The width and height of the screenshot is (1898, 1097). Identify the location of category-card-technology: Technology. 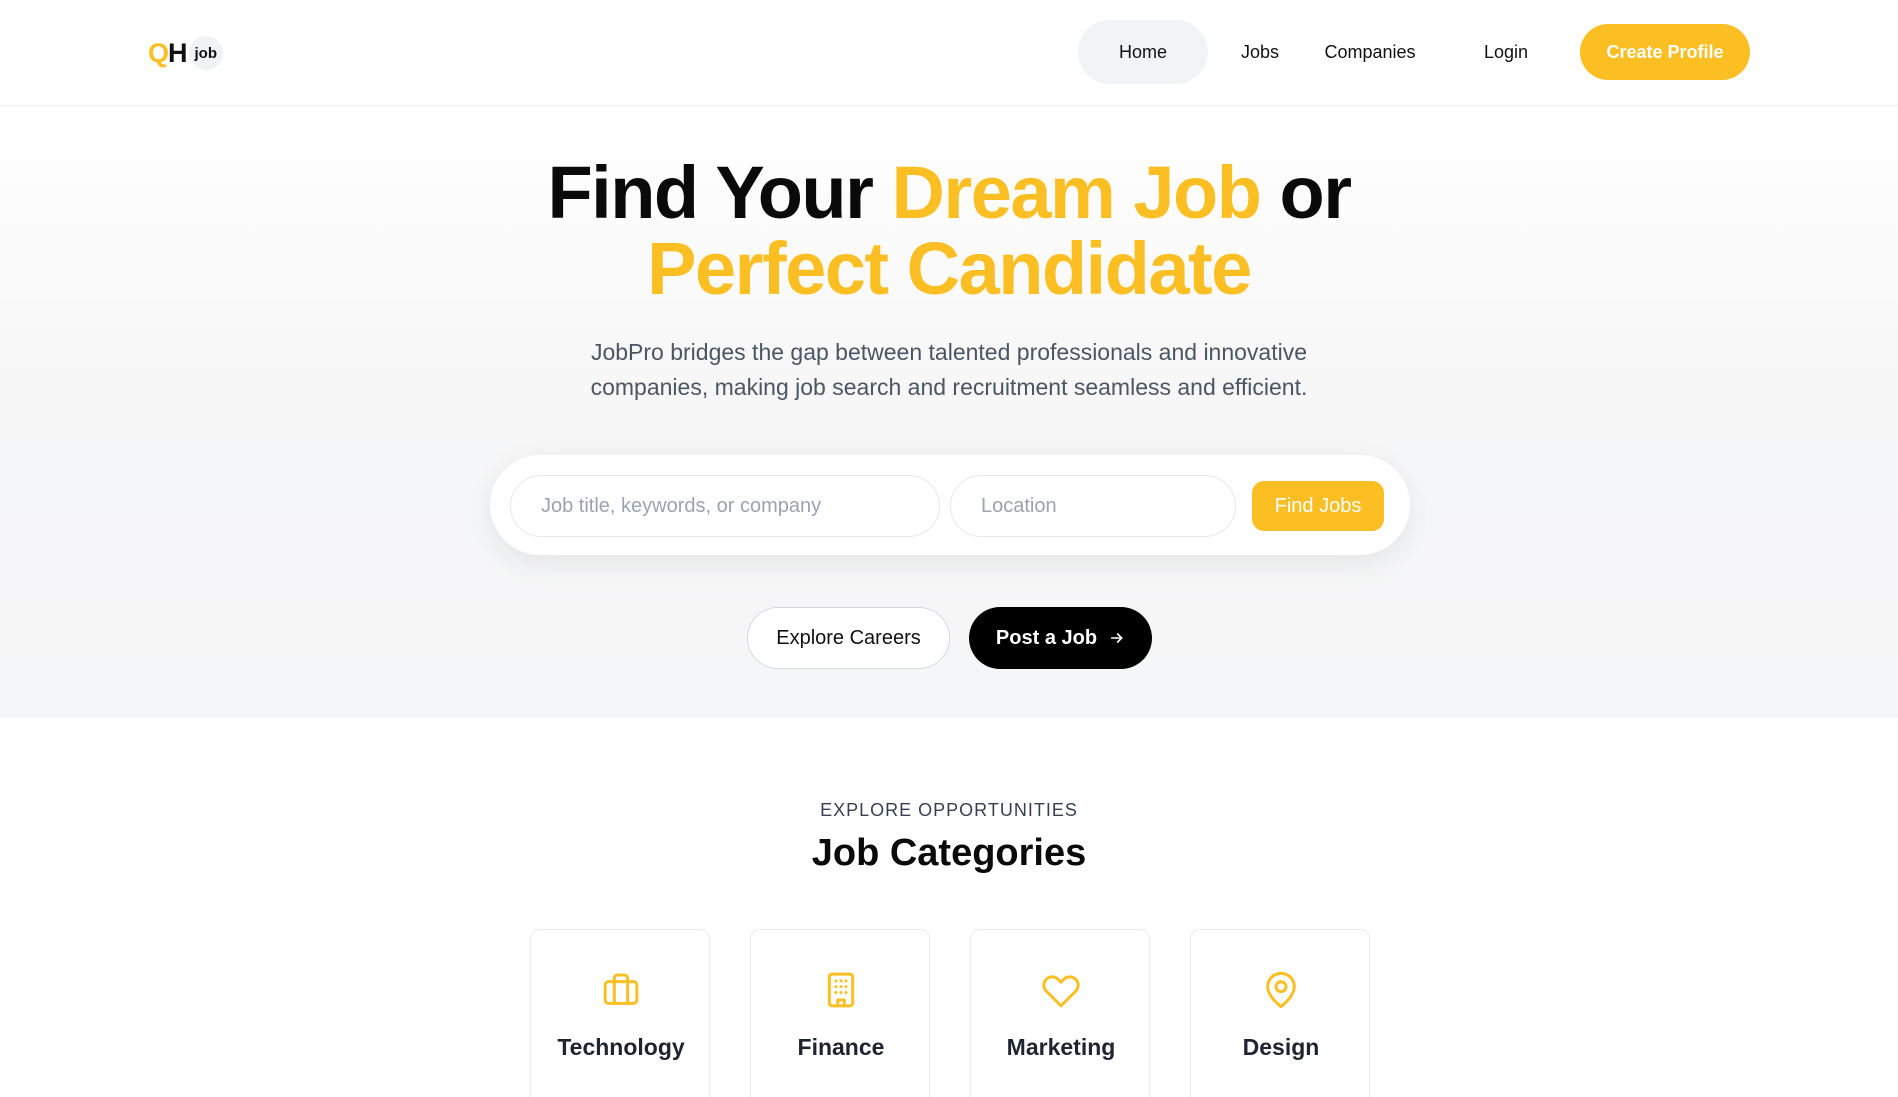
(620, 1013).